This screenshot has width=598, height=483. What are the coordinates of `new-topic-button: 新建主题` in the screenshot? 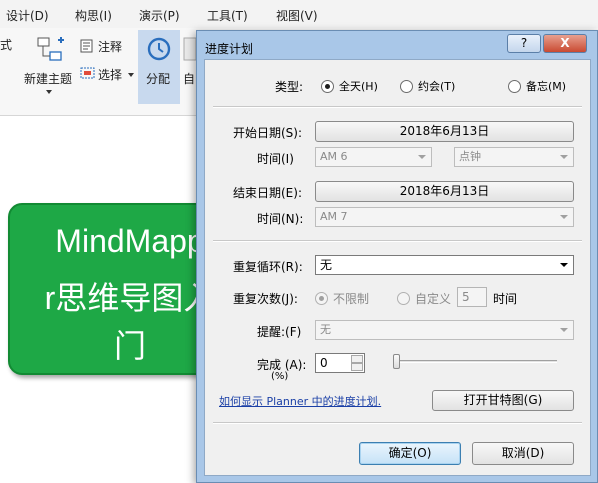 It's located at (51, 68).